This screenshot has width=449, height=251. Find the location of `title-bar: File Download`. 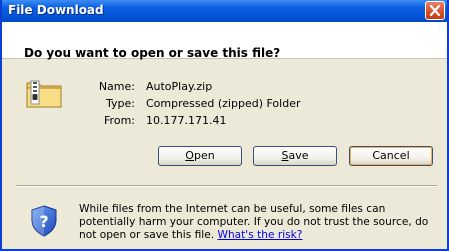

title-bar: File Download is located at coordinates (224, 11).